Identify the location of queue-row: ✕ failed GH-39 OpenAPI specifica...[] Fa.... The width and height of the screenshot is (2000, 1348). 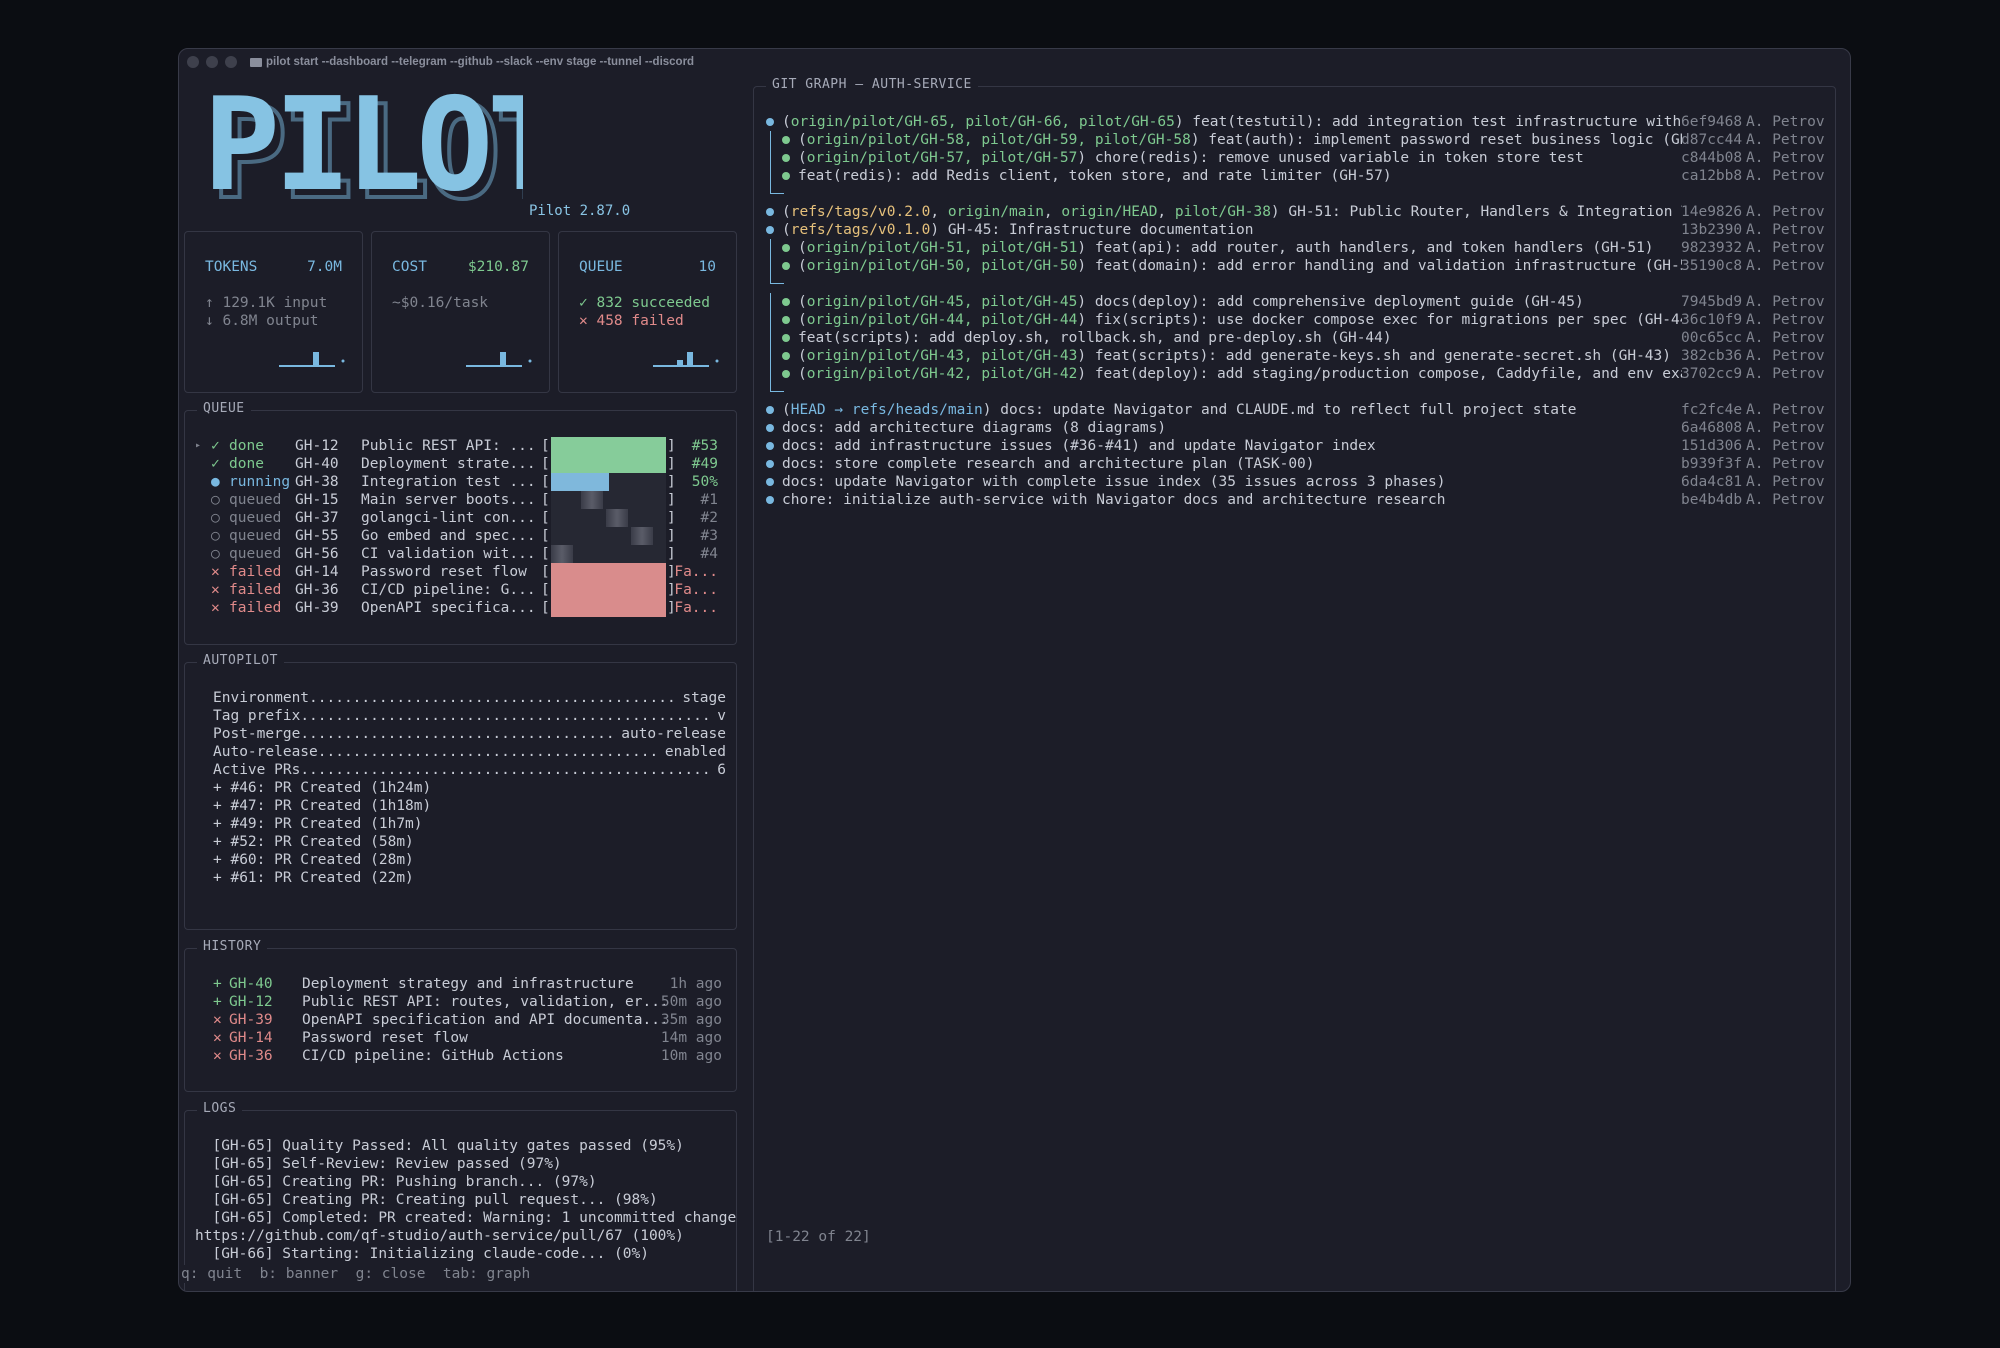
(460, 608).